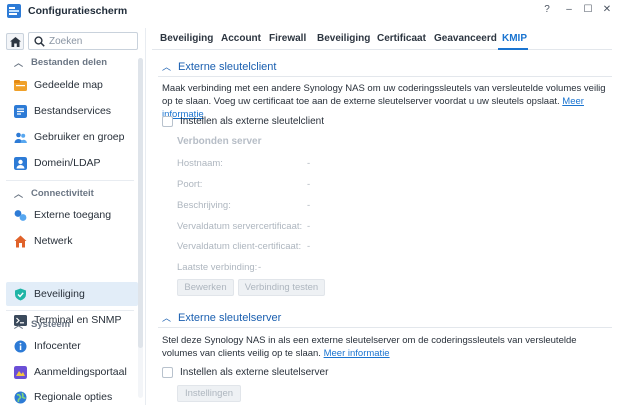 The height and width of the screenshot is (405, 620). What do you see at coordinates (309, 205) in the screenshot?
I see `field-value-description: -` at bounding box center [309, 205].